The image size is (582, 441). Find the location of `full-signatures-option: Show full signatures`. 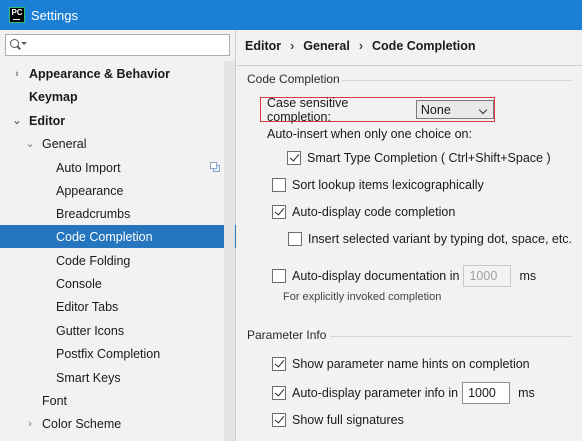

full-signatures-option: Show full signatures is located at coordinates (338, 420).